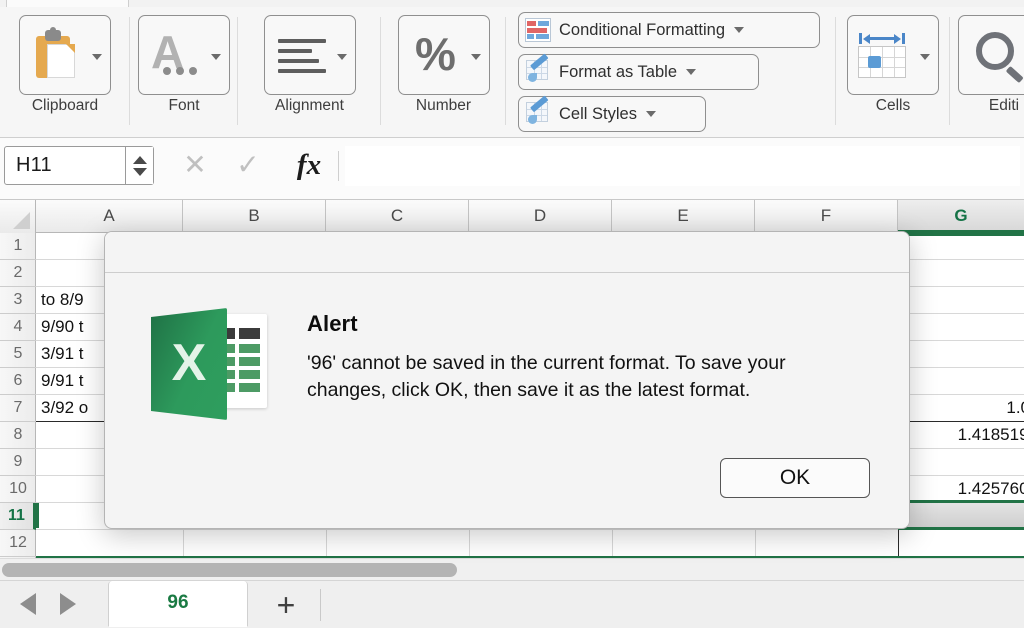  What do you see at coordinates (512, 604) in the screenshot?
I see `sheet-tab-bar: 96 +` at bounding box center [512, 604].